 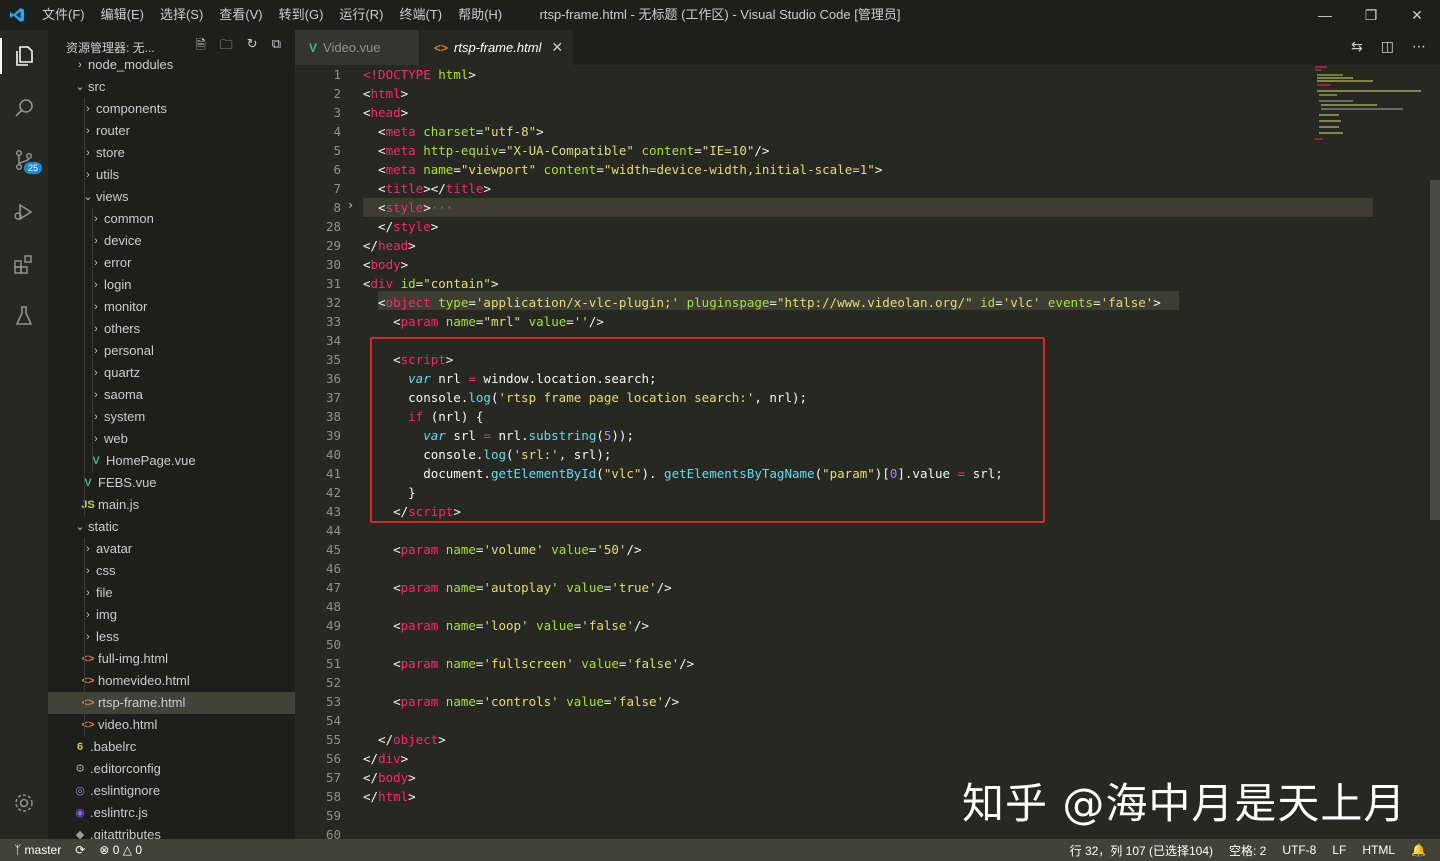 I want to click on tree-file: <> video.html, so click(x=171, y=725).